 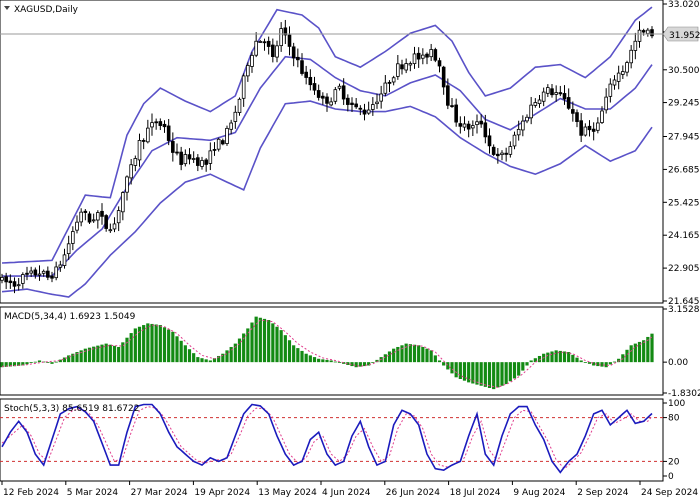 I want to click on price-tick-label: 22.905, so click(x=684, y=269).